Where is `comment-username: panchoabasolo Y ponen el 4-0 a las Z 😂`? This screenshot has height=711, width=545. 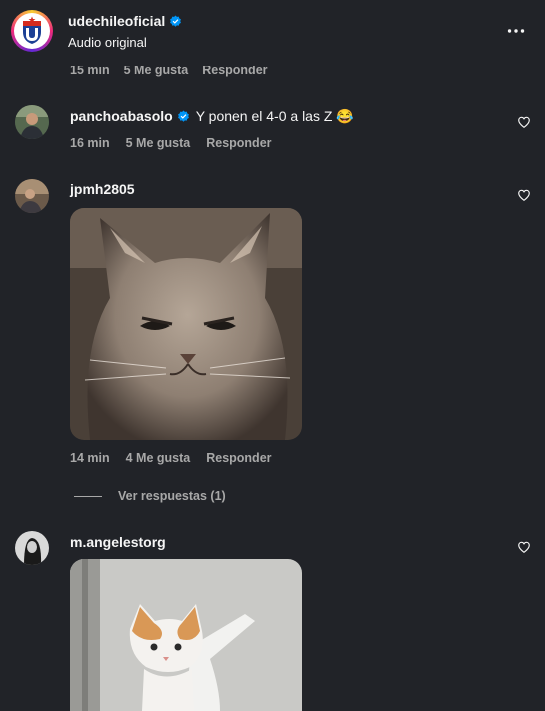
comment-username: panchoabasolo Y ponen el 4-0 a las Z 😂 is located at coordinates (212, 116).